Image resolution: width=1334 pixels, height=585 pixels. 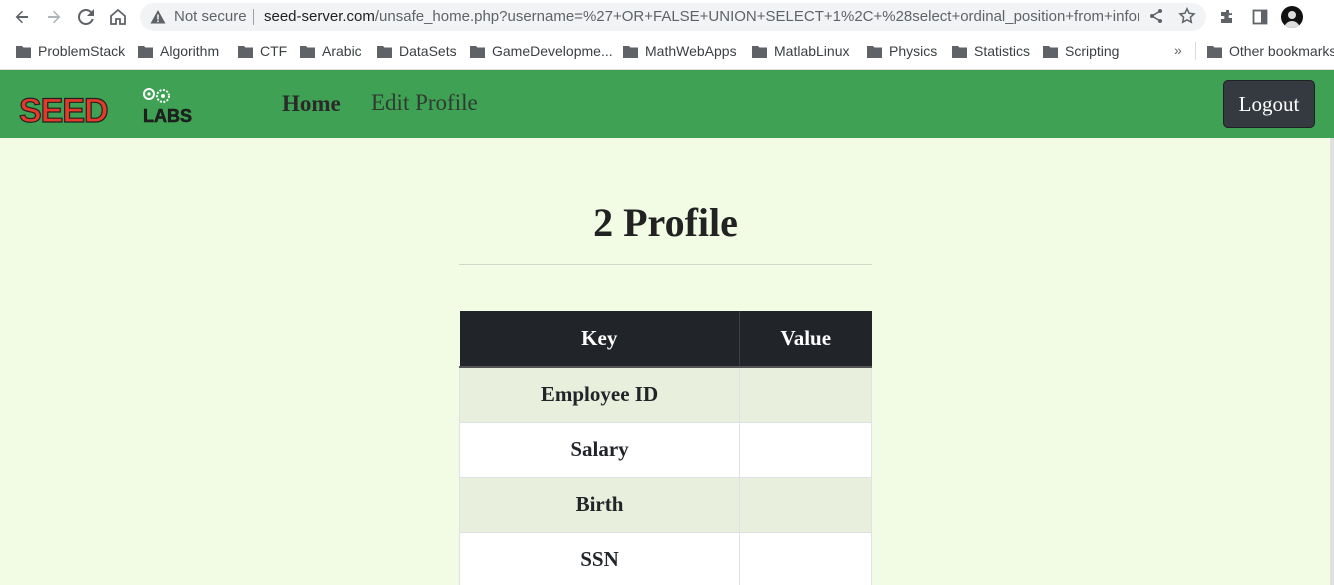 I want to click on bookmark-folder: DataSets, so click(x=417, y=51).